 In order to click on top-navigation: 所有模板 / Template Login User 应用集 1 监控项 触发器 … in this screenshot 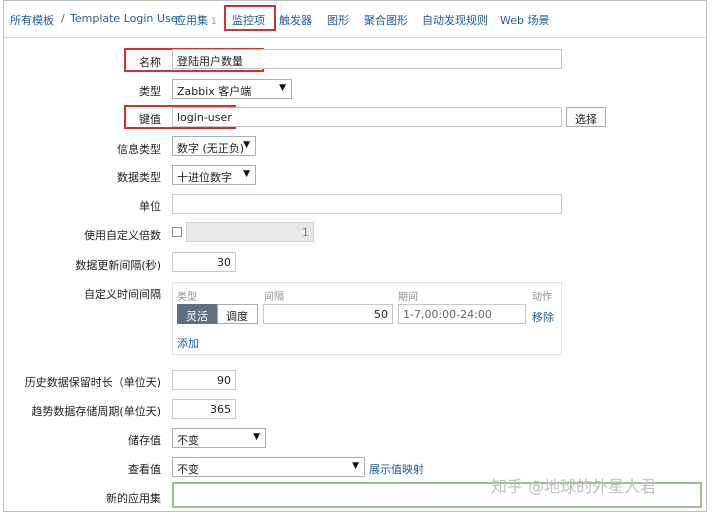, I will do `click(355, 19)`.